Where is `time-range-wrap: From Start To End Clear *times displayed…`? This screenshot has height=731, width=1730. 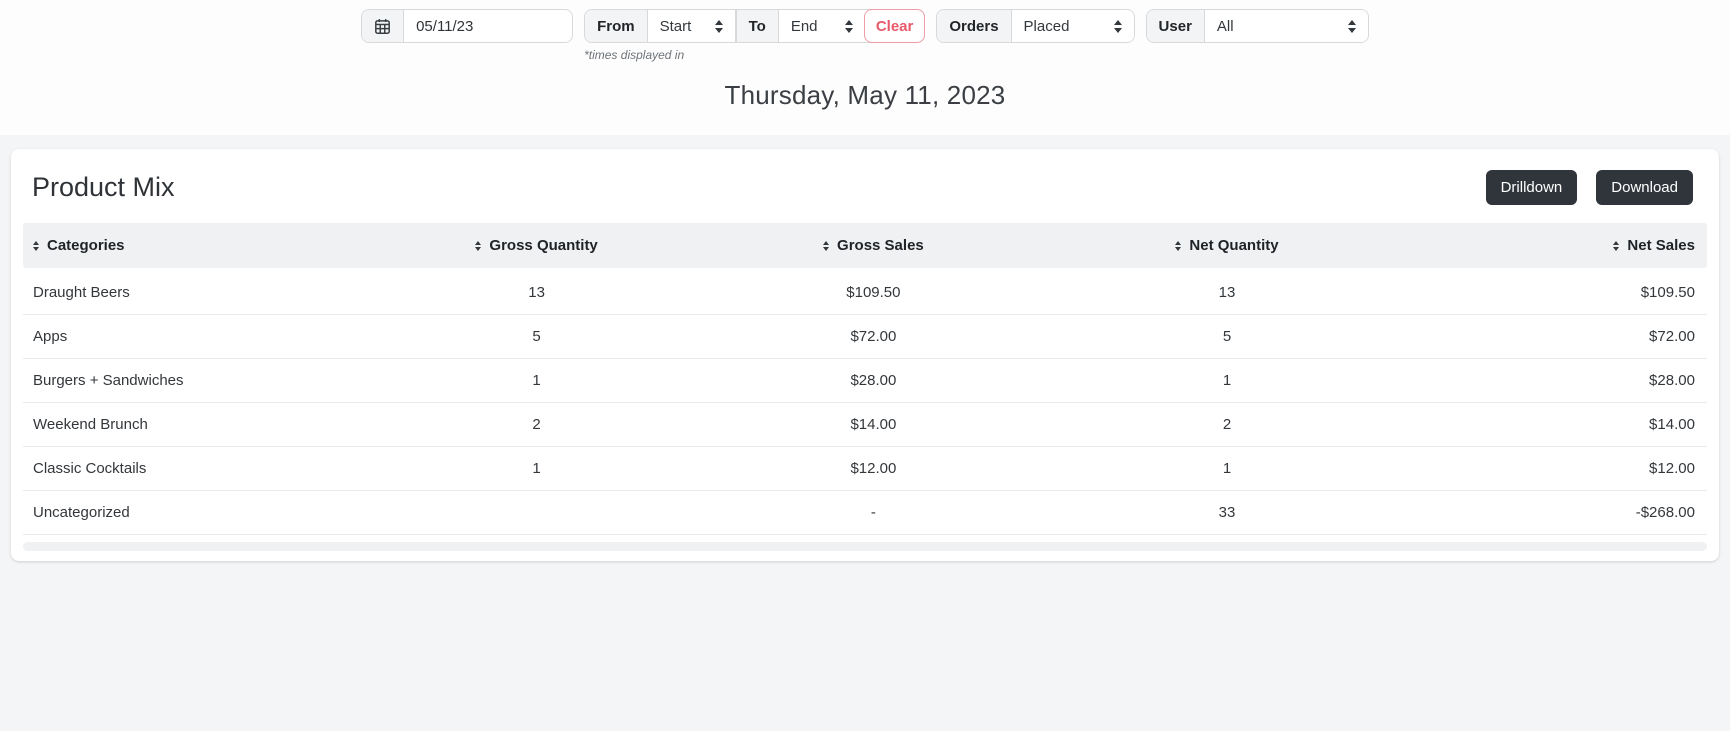 time-range-wrap: From Start To End Clear *times displayed… is located at coordinates (755, 35).